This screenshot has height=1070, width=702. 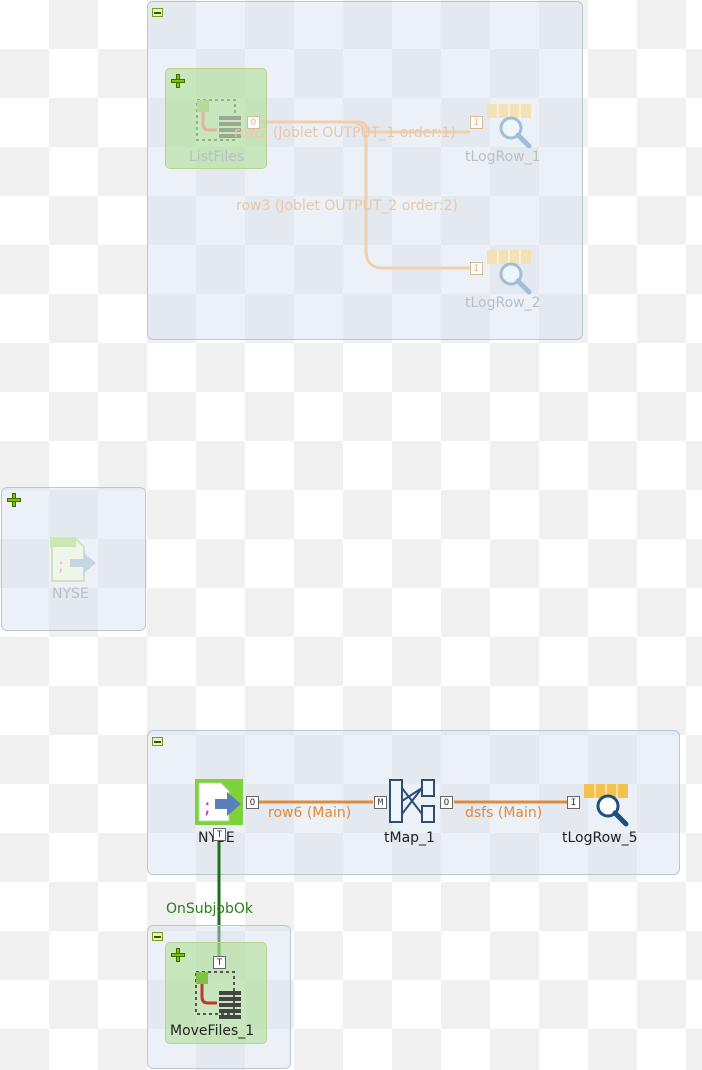 What do you see at coordinates (252, 802) in the screenshot?
I see `port-output-nyse: O` at bounding box center [252, 802].